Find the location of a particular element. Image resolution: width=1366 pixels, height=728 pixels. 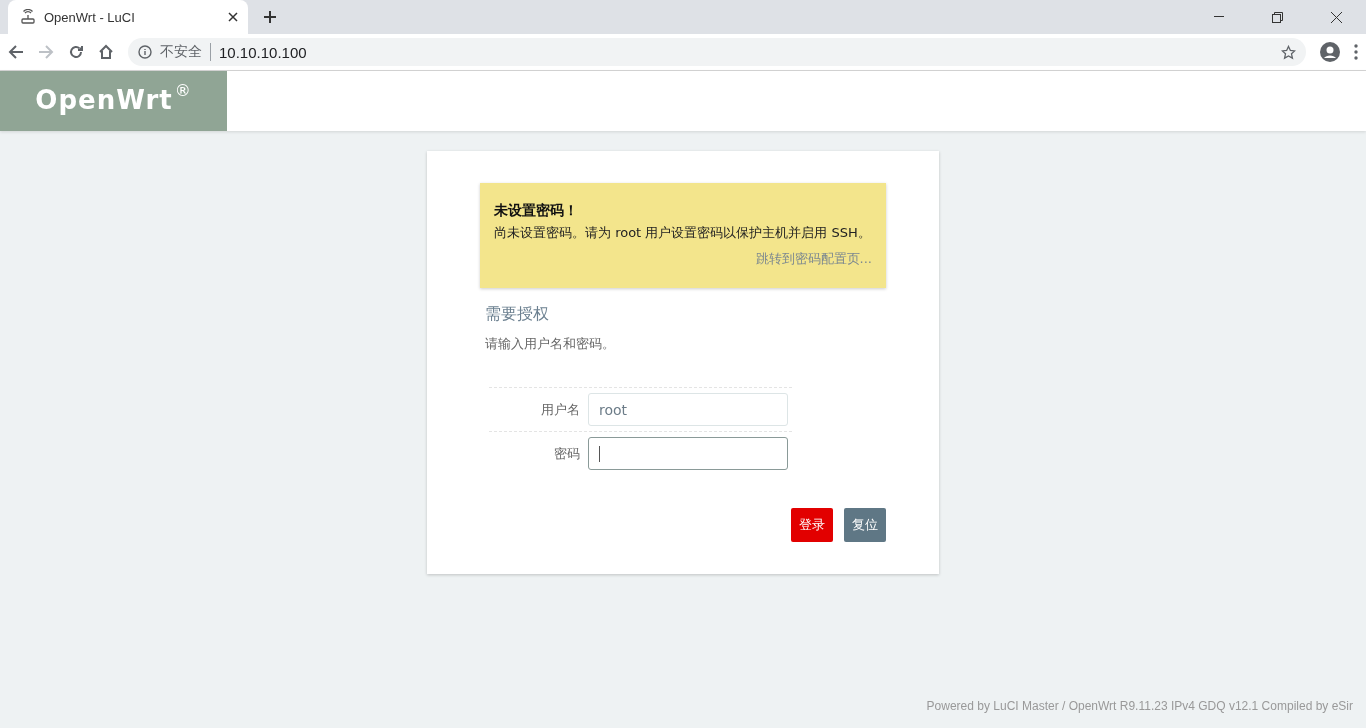

password-field is located at coordinates (688, 453).